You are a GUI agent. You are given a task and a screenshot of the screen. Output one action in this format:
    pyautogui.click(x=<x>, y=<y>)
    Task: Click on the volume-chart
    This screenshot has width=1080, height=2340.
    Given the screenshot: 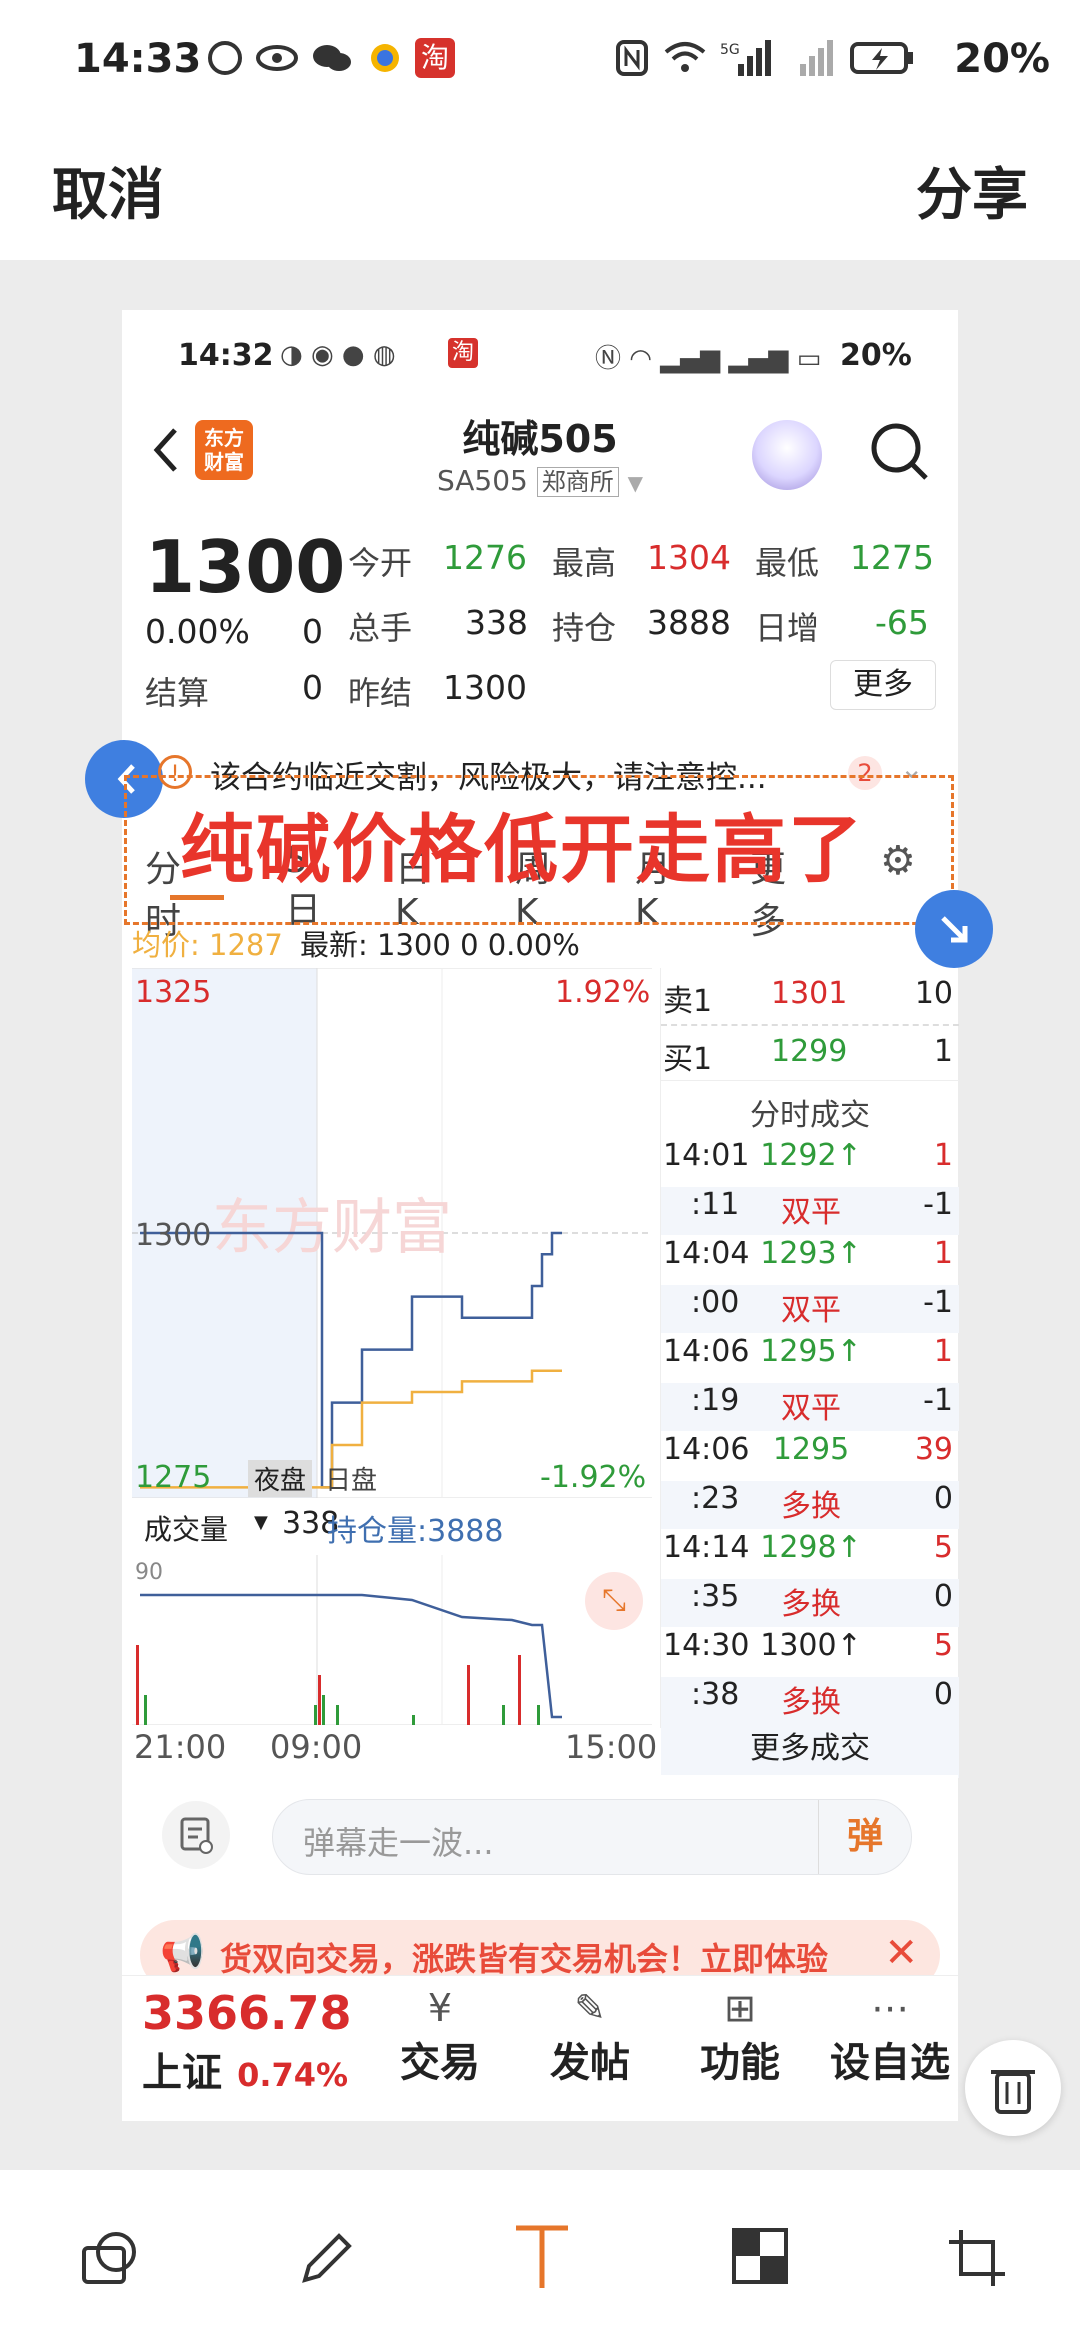 What is the action you would take?
    pyautogui.click(x=392, y=1640)
    